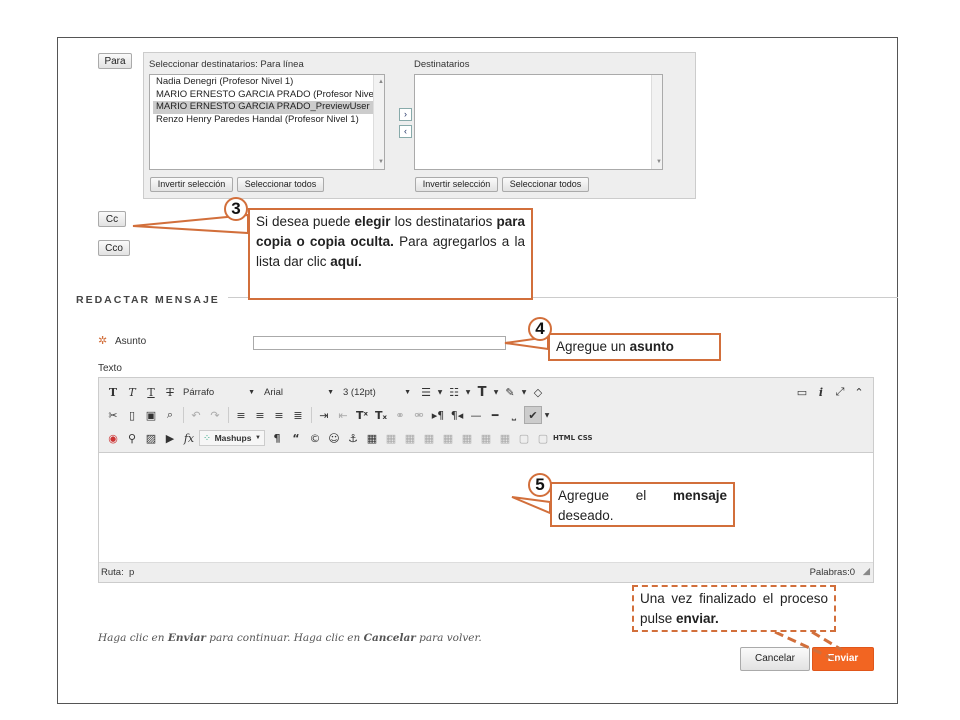  What do you see at coordinates (540, 329) in the screenshot?
I see `step-4-badge: 4` at bounding box center [540, 329].